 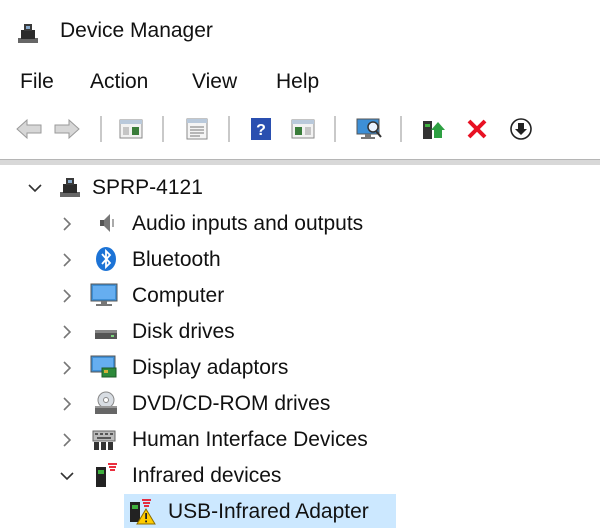 I want to click on scan-hardware-changes-icon, so click(x=369, y=129).